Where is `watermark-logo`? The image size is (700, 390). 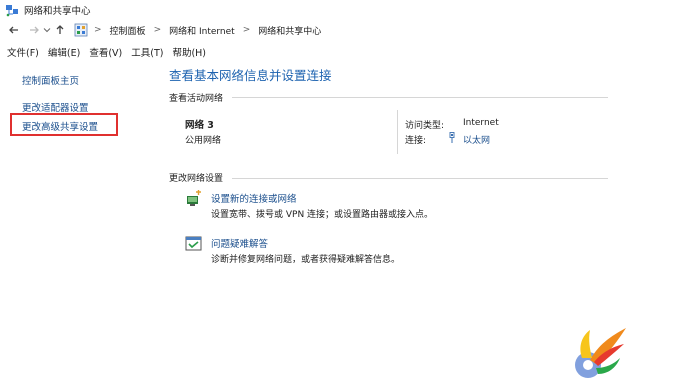 watermark-logo is located at coordinates (600, 353).